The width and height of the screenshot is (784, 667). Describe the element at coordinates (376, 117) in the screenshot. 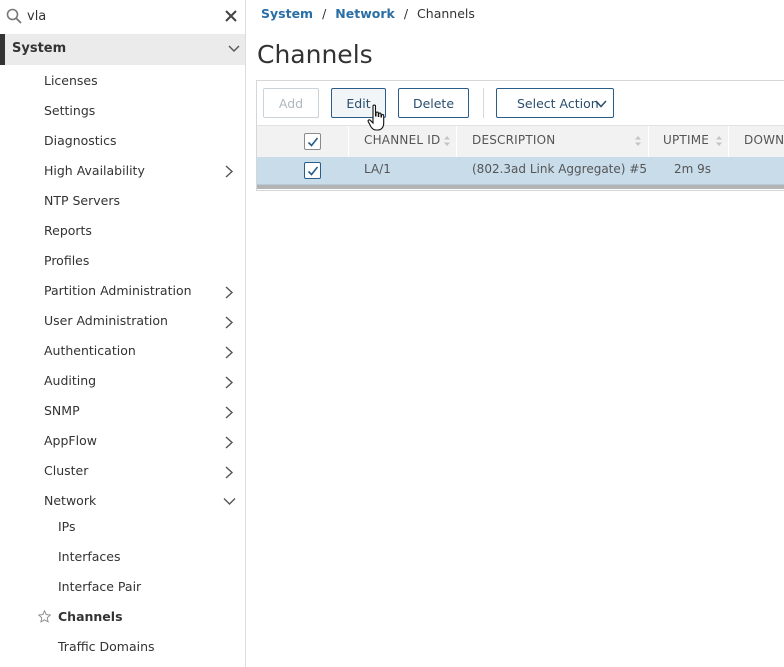

I see `hand-cursor-icon` at that location.